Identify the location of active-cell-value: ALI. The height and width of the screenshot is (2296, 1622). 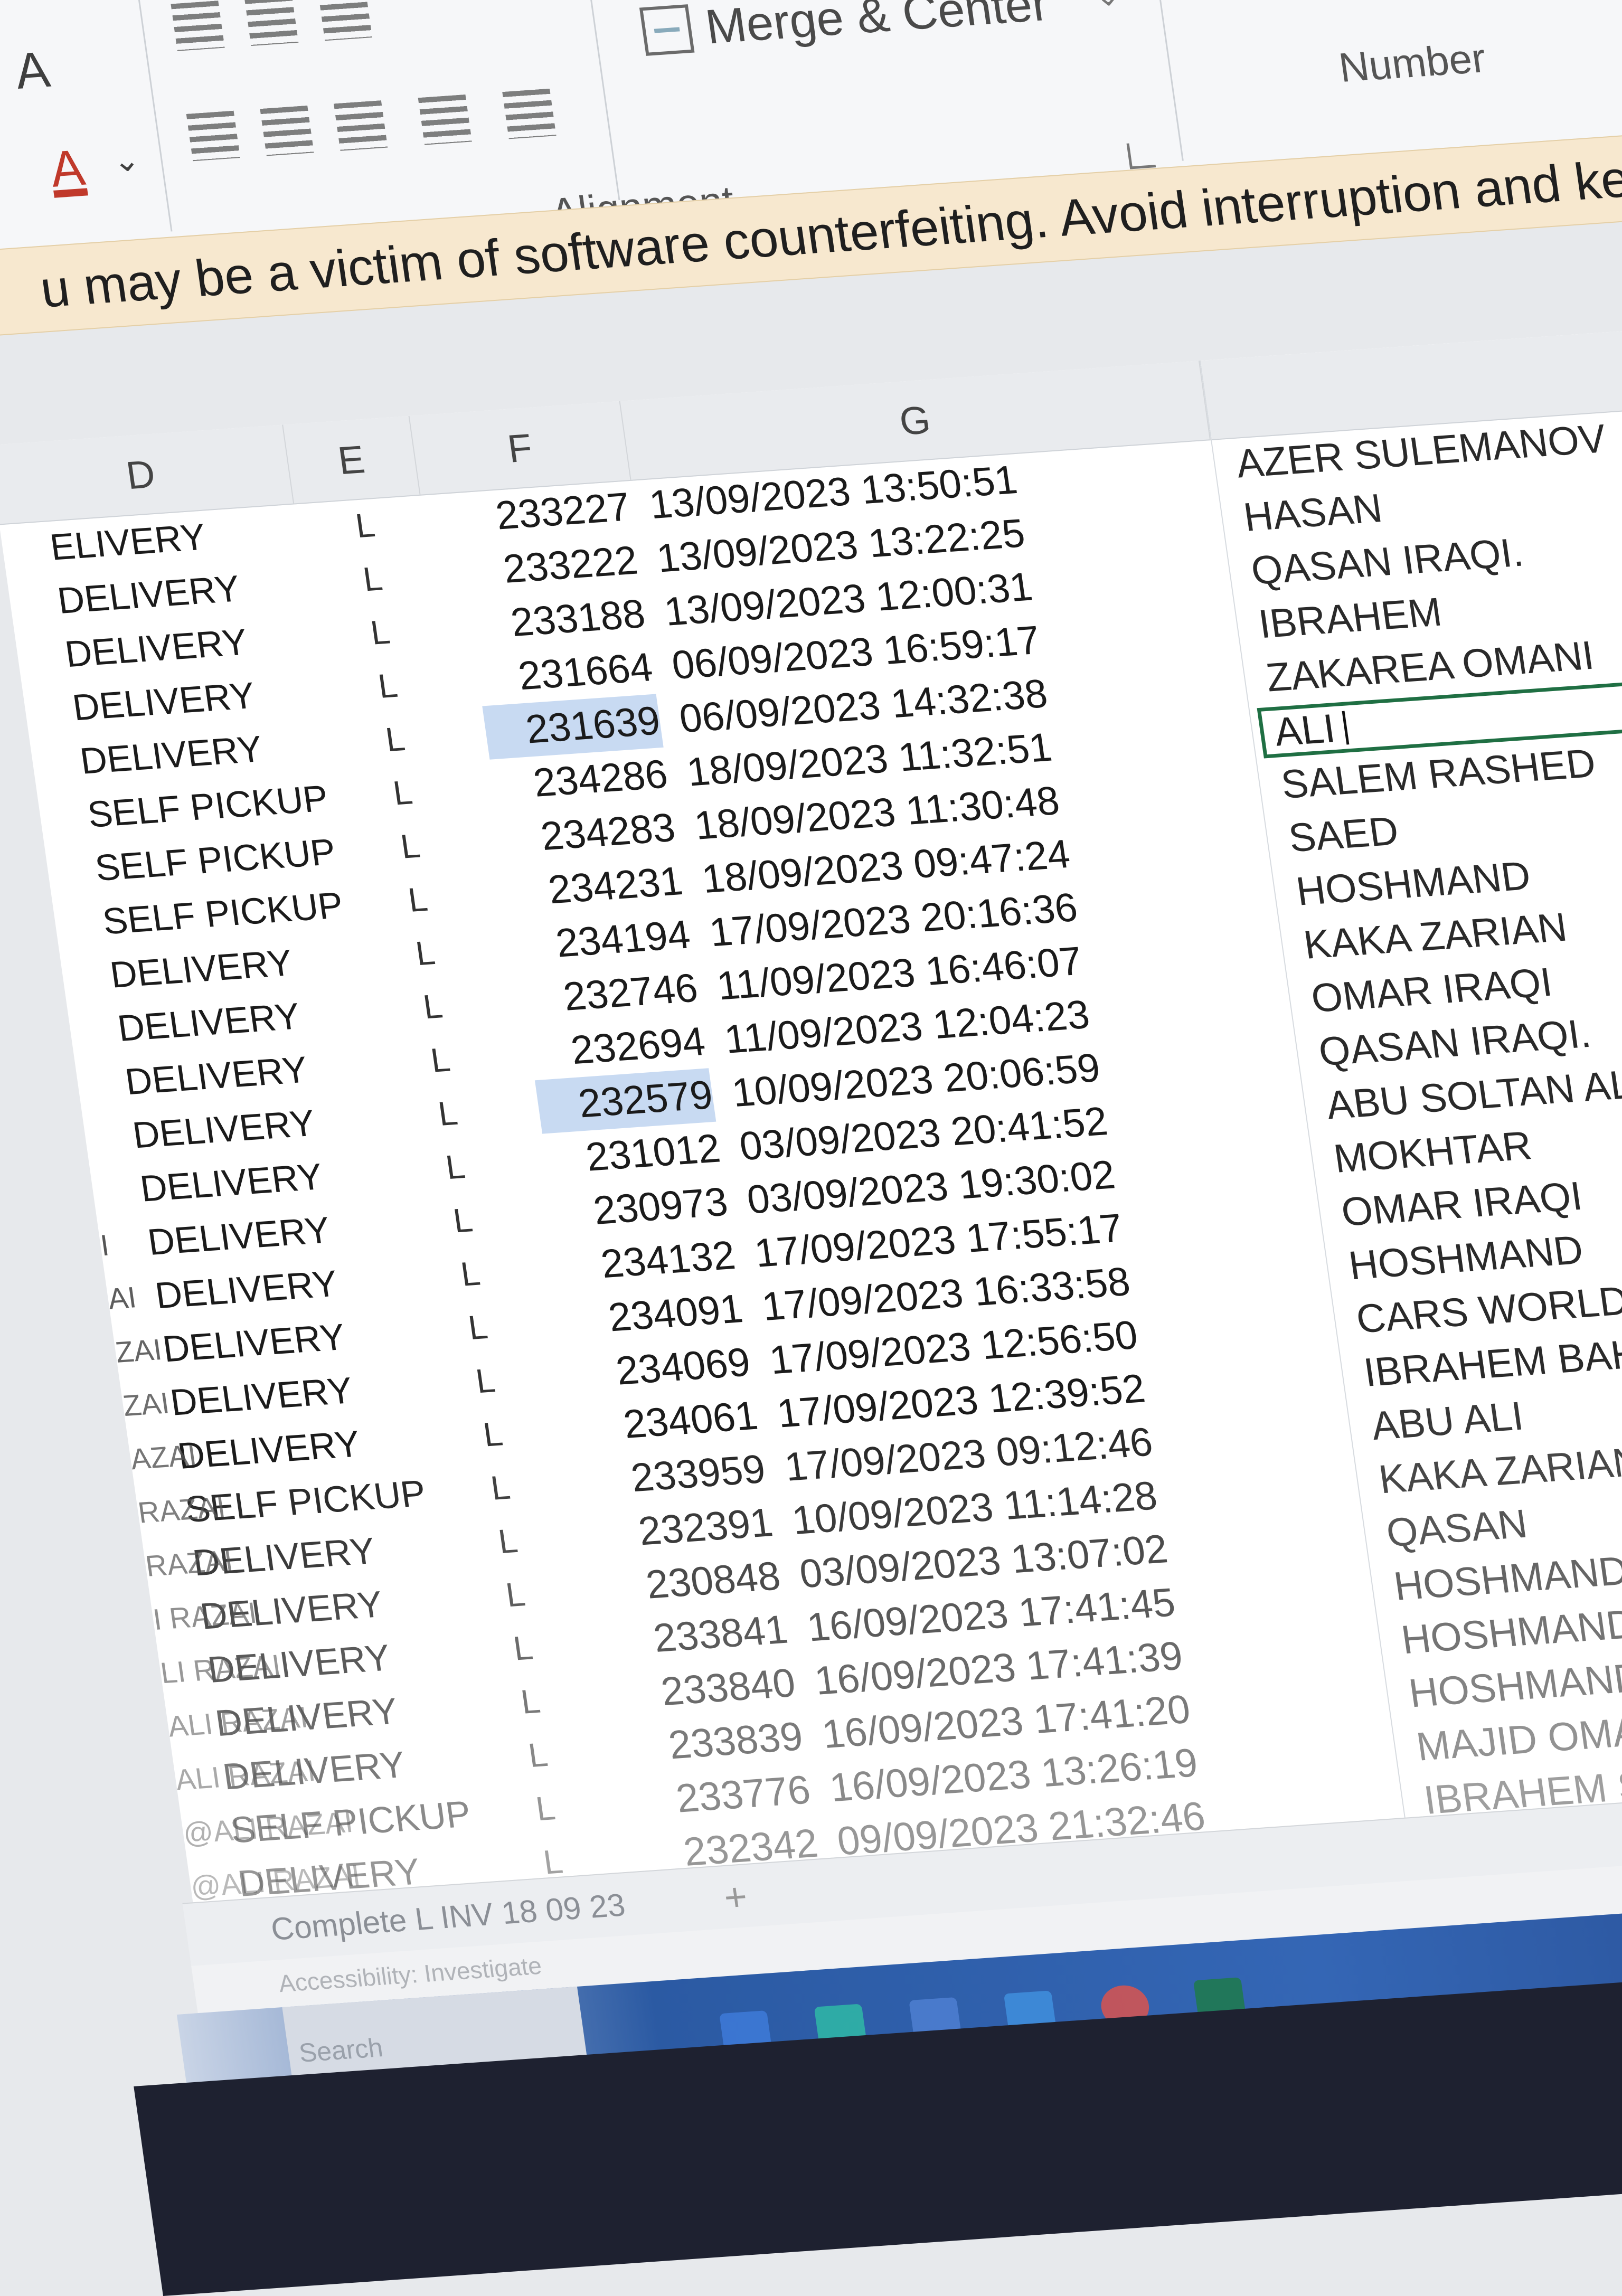
(1304, 730).